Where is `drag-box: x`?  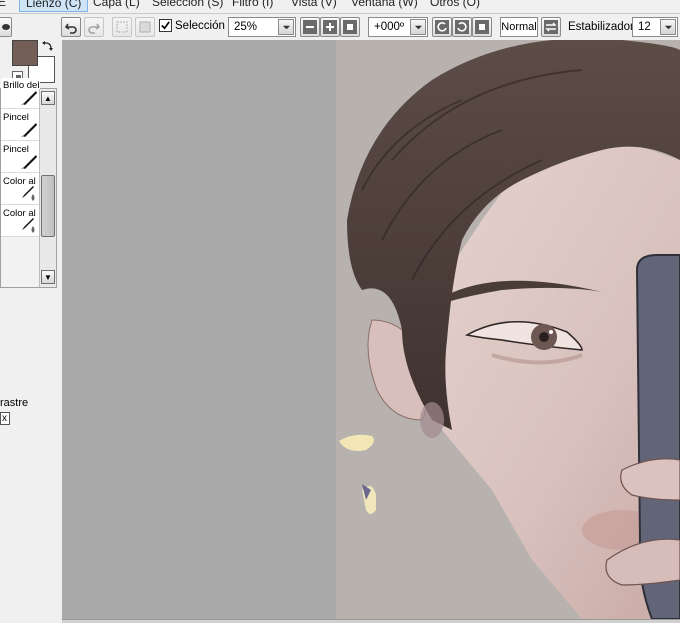 drag-box: x is located at coordinates (5, 418).